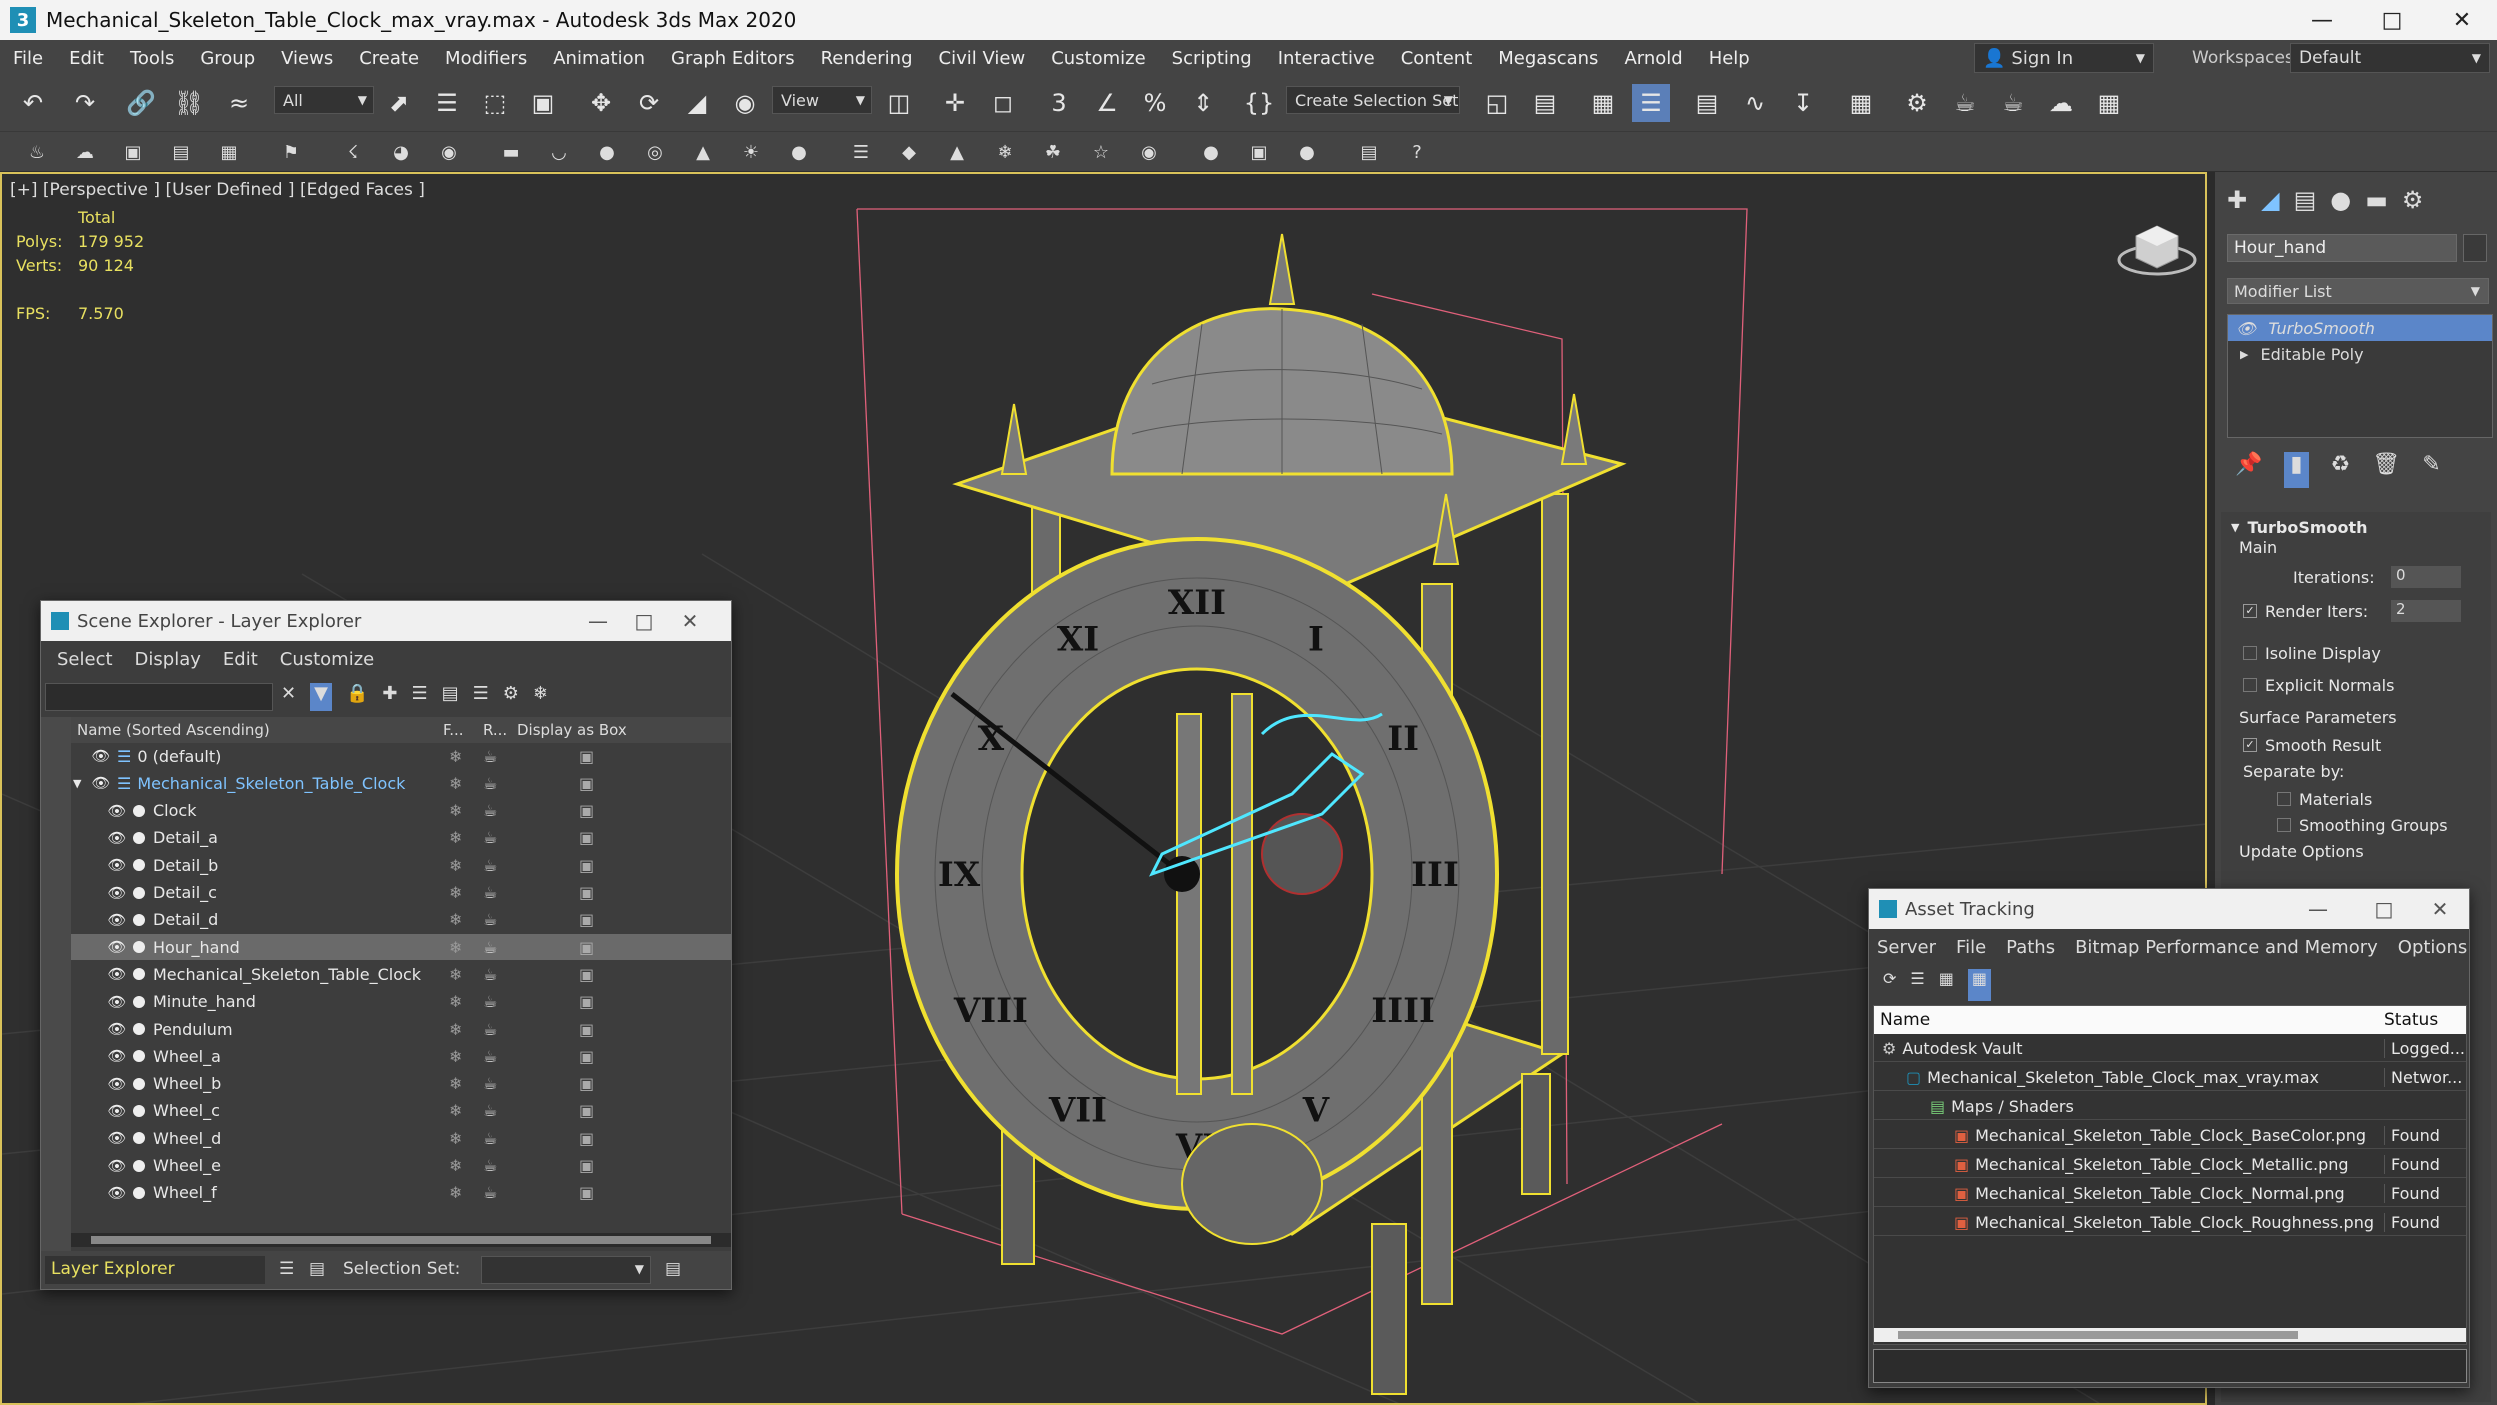  I want to click on menu-scripting: Scripting, so click(1212, 58).